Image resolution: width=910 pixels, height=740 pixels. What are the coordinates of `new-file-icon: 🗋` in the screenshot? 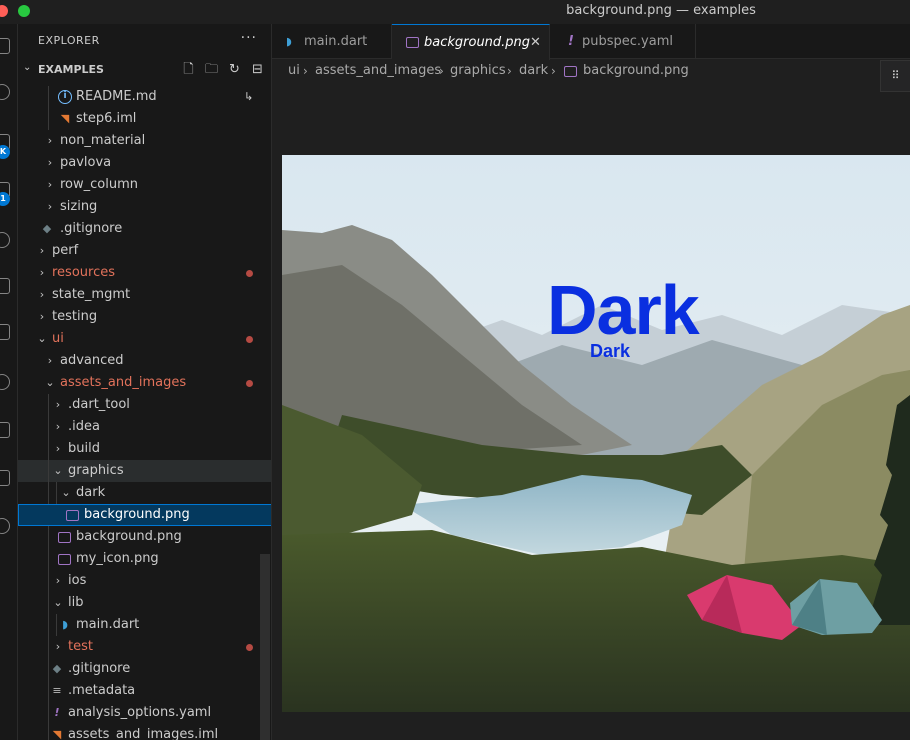 It's located at (188, 69).